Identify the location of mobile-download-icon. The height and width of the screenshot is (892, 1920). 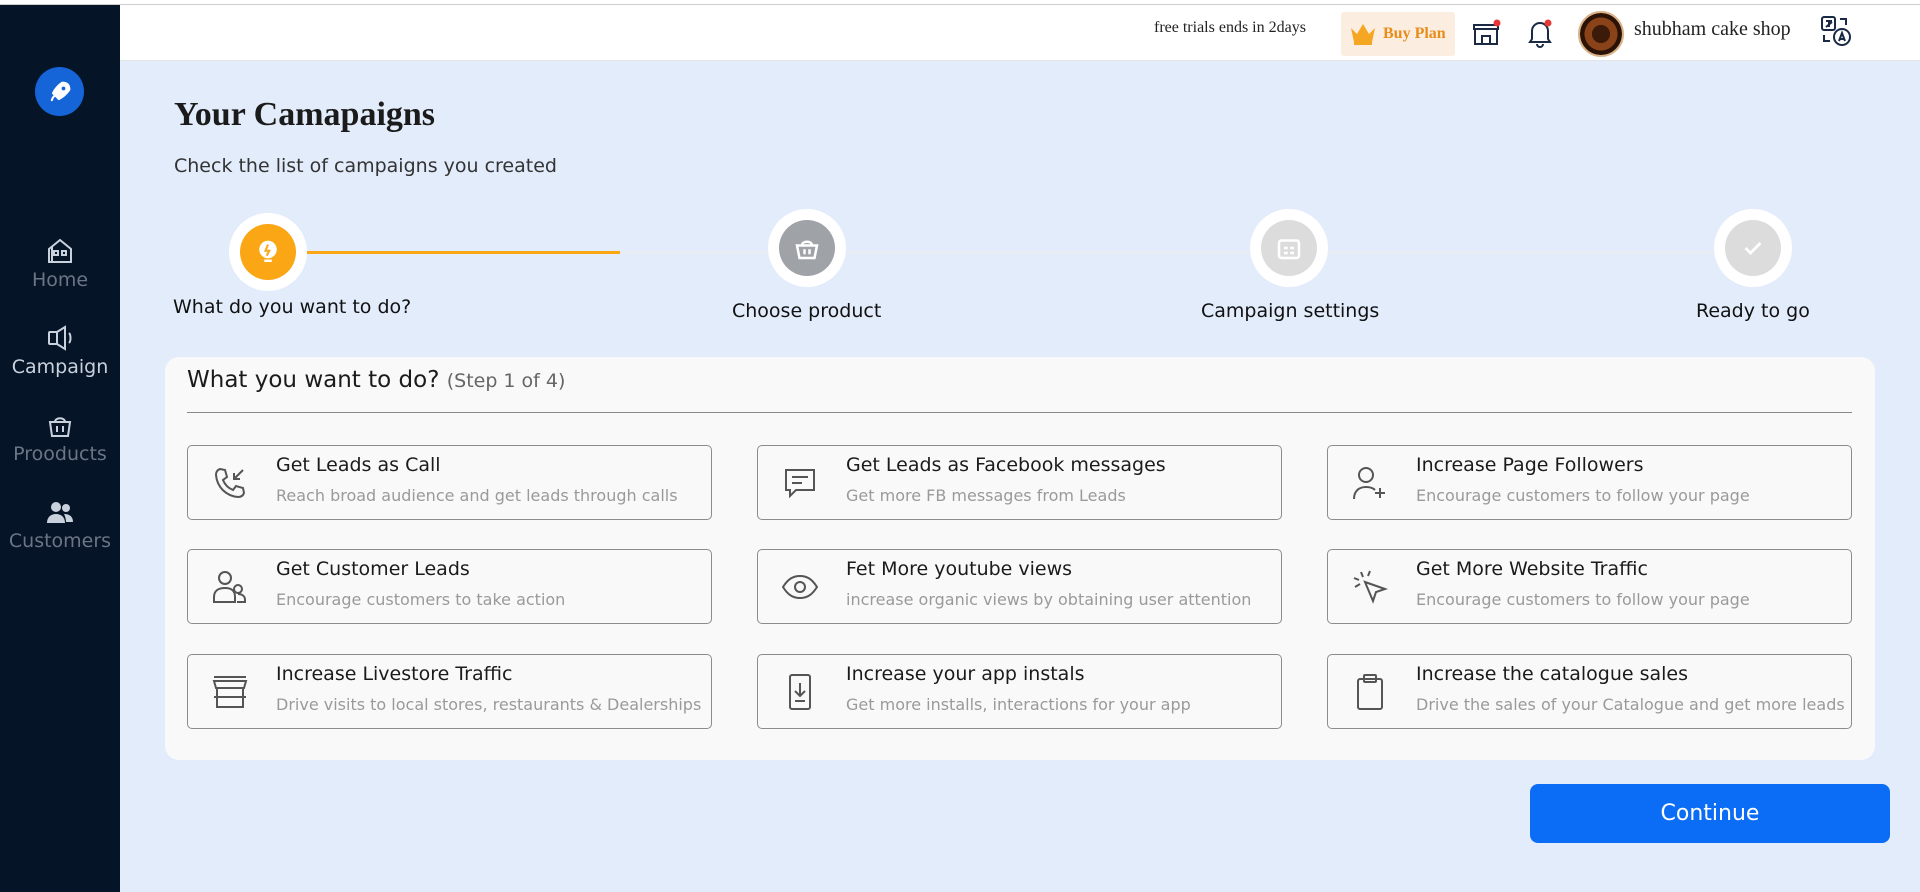
(800, 692).